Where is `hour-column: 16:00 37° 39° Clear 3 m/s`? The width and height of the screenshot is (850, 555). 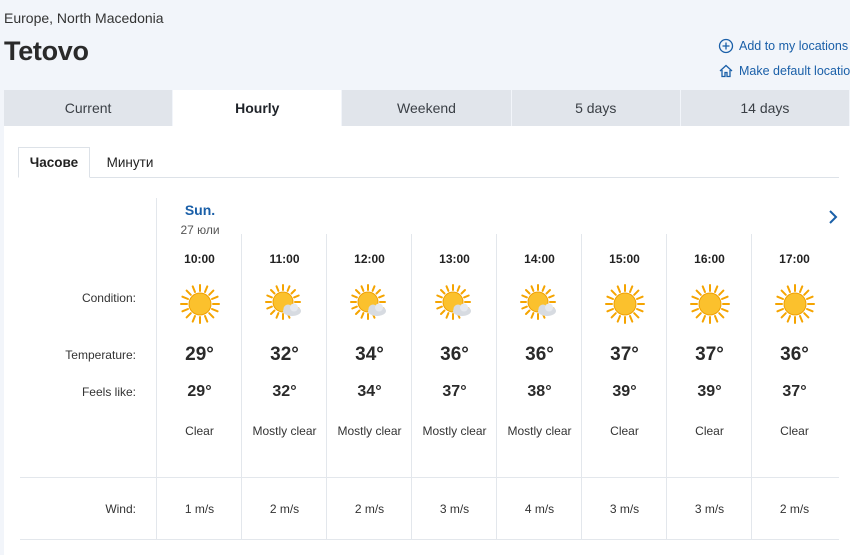
hour-column: 16:00 37° 39° Clear 3 m/s is located at coordinates (709, 340).